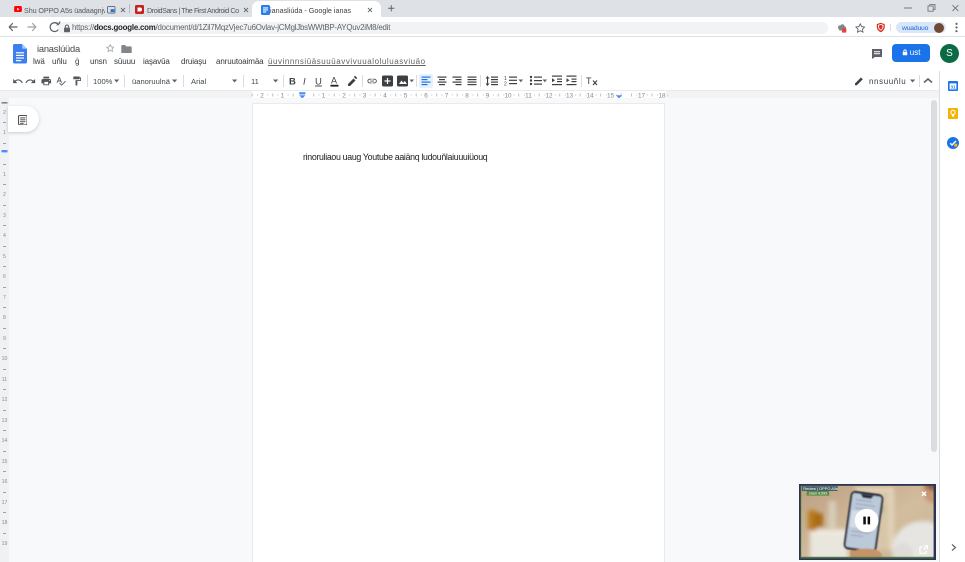 The image size is (965, 562). I want to click on svg-text: 19, so click(5, 544).